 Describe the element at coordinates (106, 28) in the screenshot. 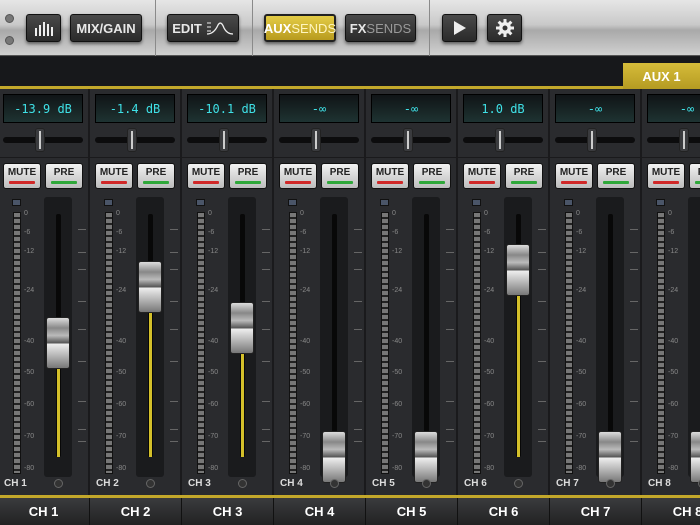

I see `mix-gain-button: MIX/GAIN` at that location.